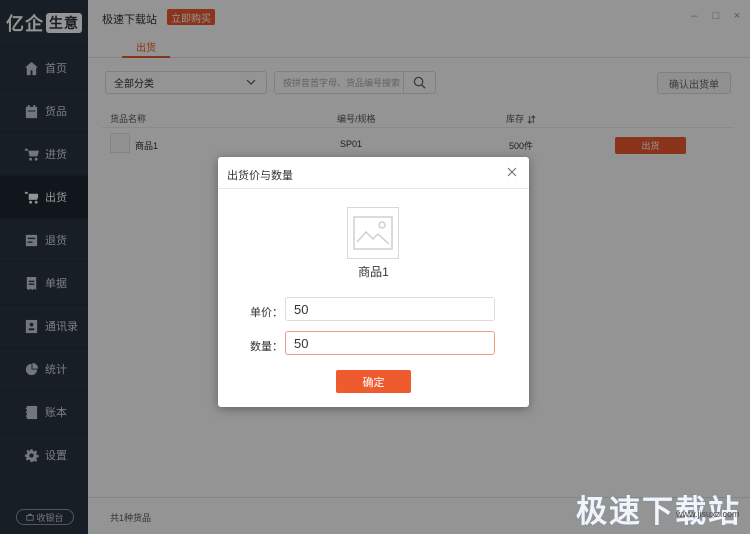 The width and height of the screenshot is (750, 534). What do you see at coordinates (266, 347) in the screenshot?
I see `quantity-label: 数量：` at bounding box center [266, 347].